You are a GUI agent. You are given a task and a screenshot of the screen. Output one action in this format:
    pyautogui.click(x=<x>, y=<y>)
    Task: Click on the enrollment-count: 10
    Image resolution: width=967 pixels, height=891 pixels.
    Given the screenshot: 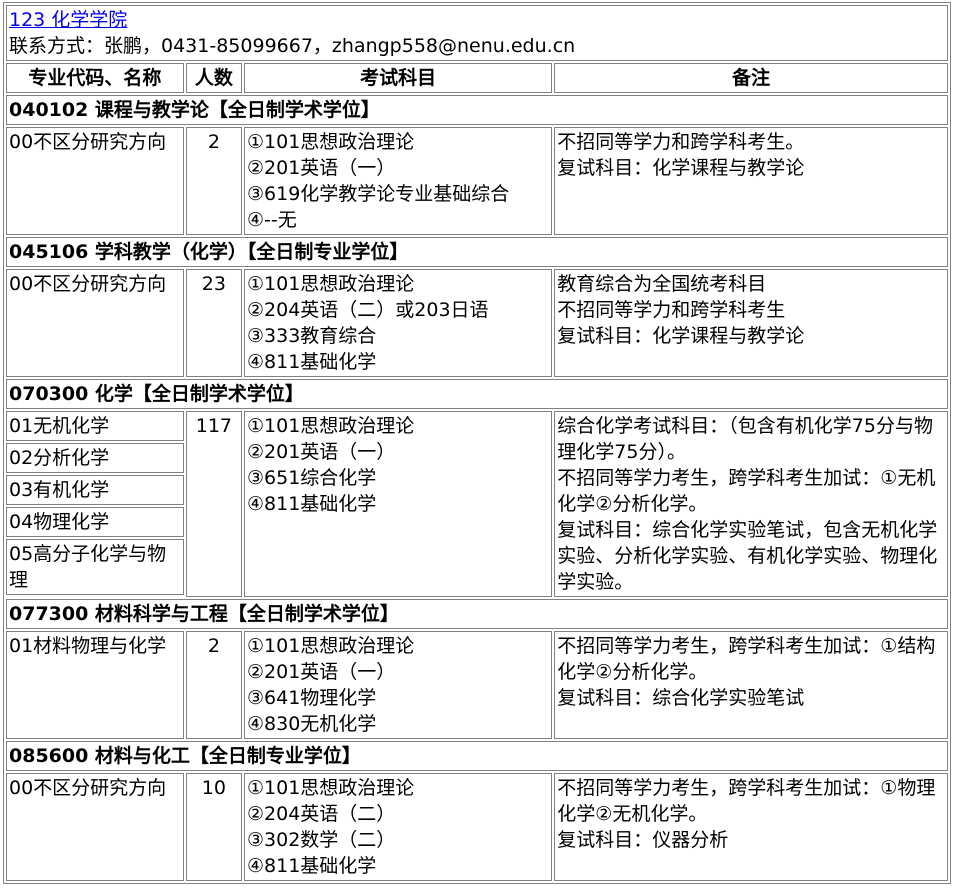 What is the action you would take?
    pyautogui.click(x=213, y=827)
    